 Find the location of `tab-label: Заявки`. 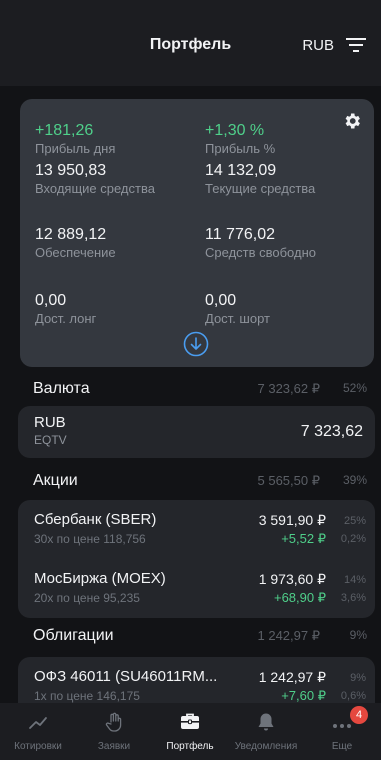

tab-label: Заявки is located at coordinates (114, 746).